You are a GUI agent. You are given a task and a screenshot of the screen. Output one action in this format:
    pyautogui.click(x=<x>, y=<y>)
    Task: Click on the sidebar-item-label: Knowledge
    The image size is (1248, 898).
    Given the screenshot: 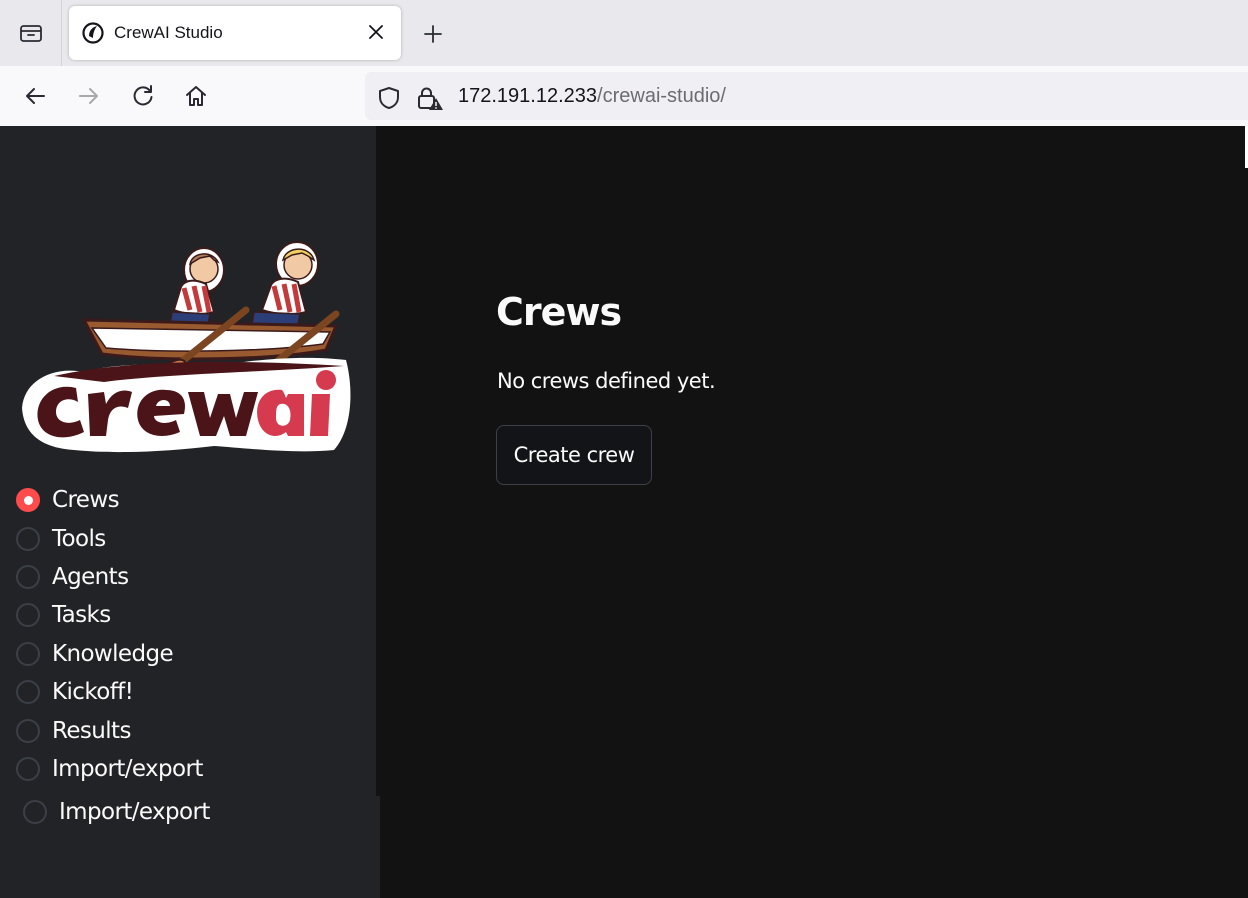 What is the action you would take?
    pyautogui.click(x=113, y=653)
    